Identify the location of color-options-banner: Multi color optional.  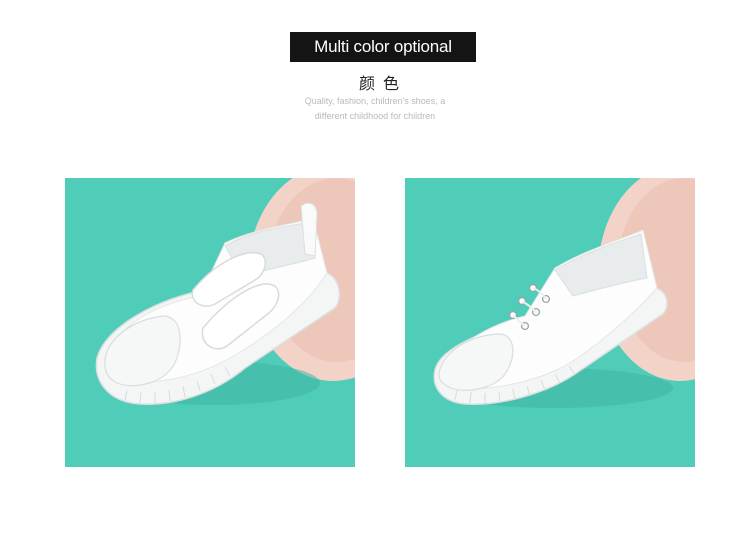
(383, 47).